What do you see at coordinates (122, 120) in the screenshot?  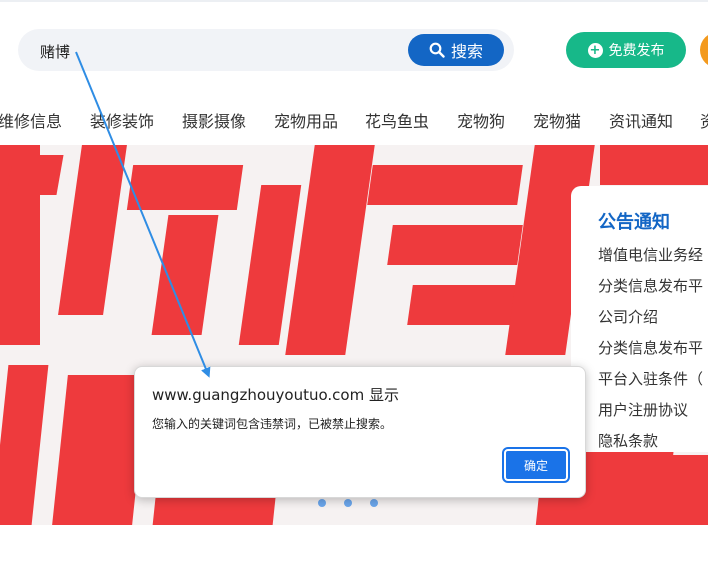 I see `nav-item-decoration: 装修装饰` at bounding box center [122, 120].